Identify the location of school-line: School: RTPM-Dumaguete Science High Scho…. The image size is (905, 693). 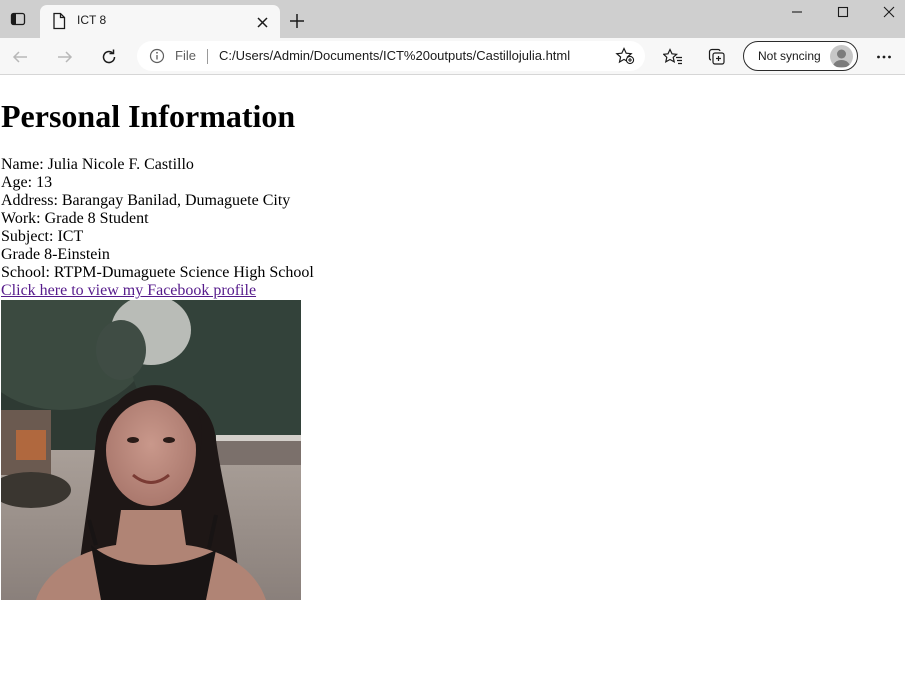
(157, 272).